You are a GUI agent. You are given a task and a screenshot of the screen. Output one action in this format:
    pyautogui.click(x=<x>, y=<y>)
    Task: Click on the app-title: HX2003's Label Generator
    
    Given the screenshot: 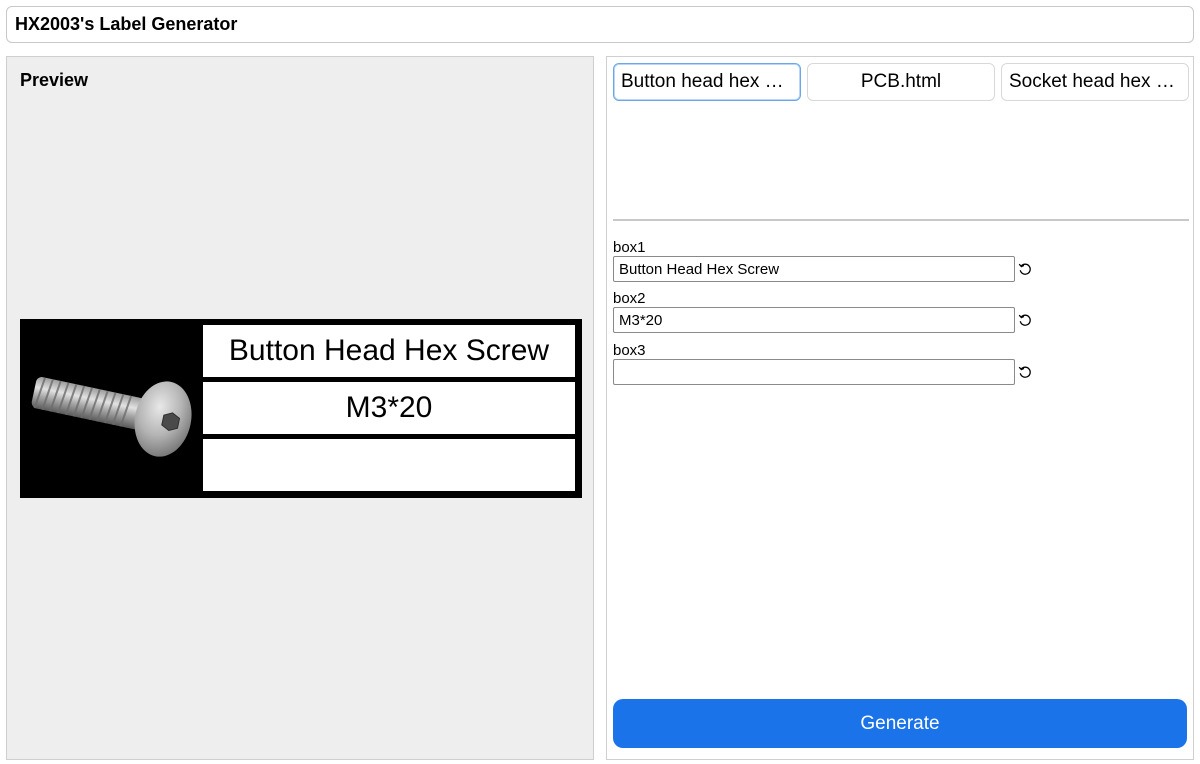 What is the action you would take?
    pyautogui.click(x=126, y=24)
    